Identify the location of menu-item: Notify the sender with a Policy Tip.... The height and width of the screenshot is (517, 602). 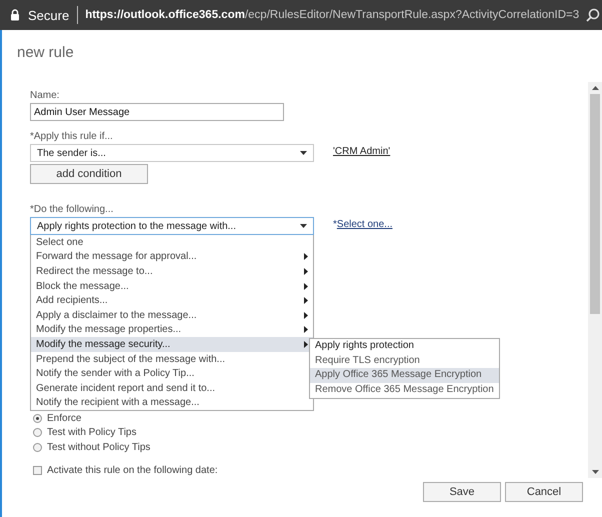
(172, 373).